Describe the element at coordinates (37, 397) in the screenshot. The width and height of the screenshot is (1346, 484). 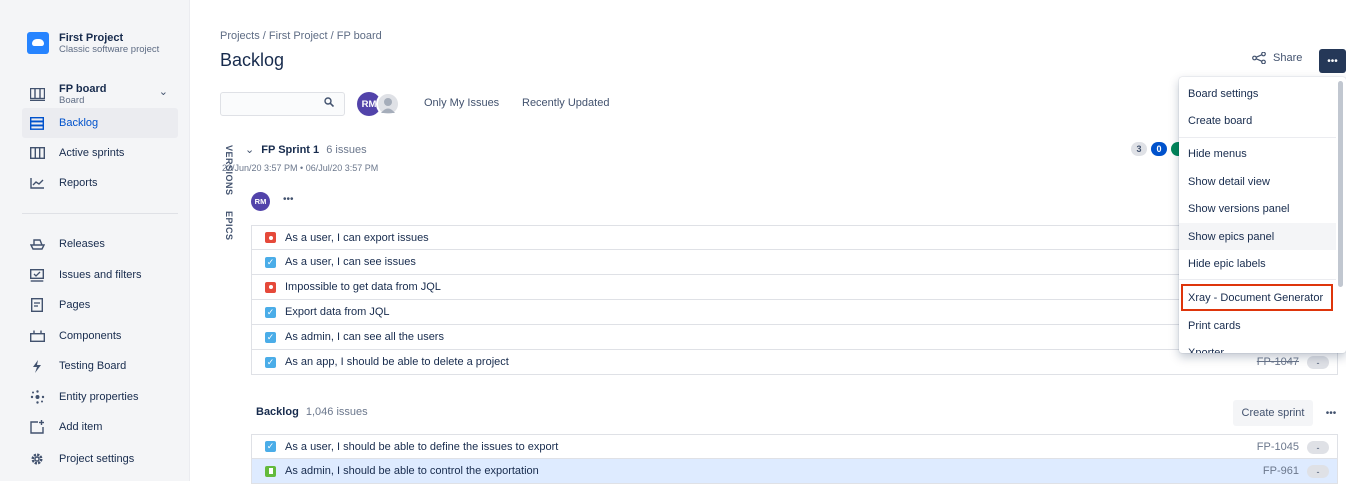
I see `network-icon` at that location.